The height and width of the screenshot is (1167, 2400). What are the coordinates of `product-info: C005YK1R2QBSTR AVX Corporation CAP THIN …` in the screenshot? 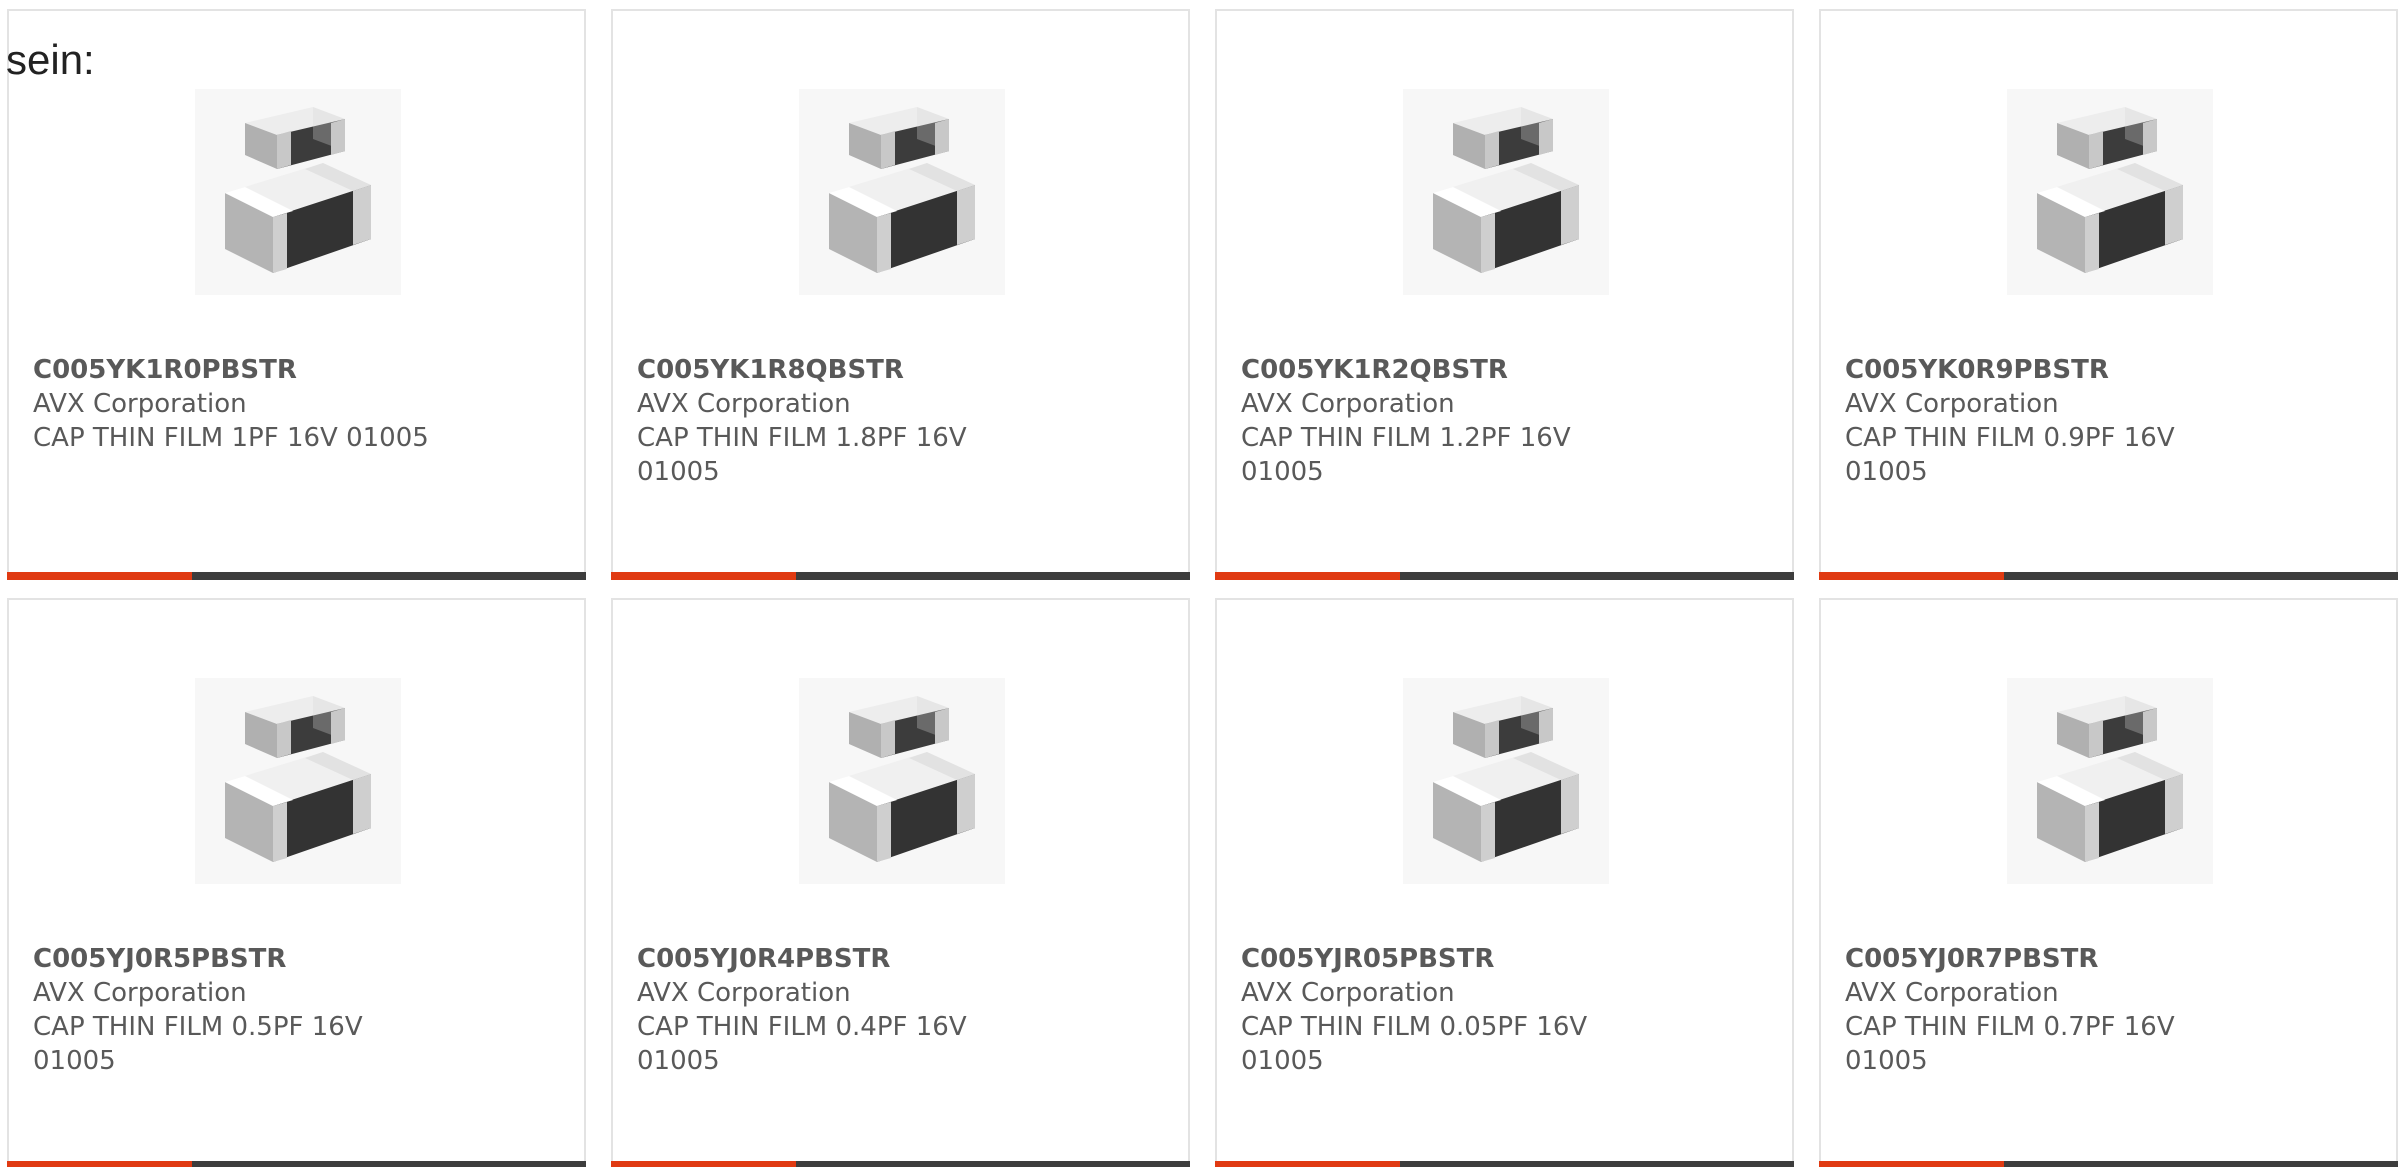 It's located at (1441, 421).